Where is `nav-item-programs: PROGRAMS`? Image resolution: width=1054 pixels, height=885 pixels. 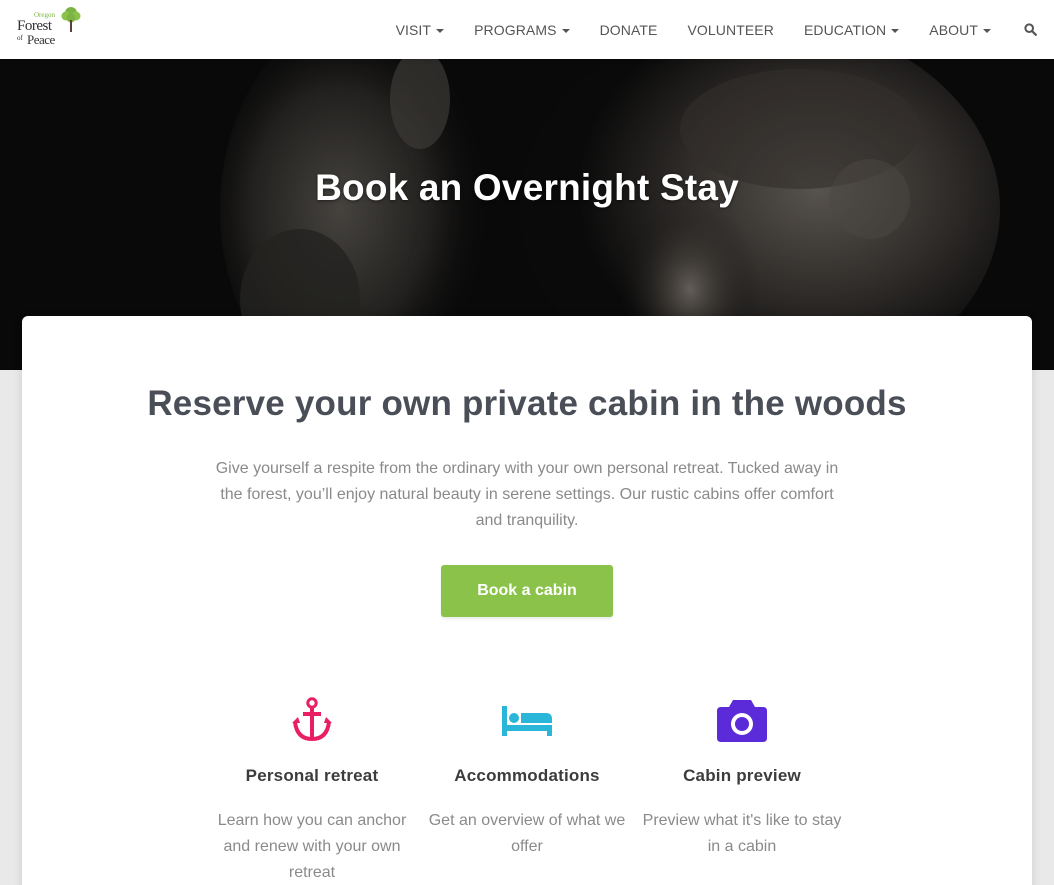
nav-item-programs: PROGRAMS is located at coordinates (521, 29).